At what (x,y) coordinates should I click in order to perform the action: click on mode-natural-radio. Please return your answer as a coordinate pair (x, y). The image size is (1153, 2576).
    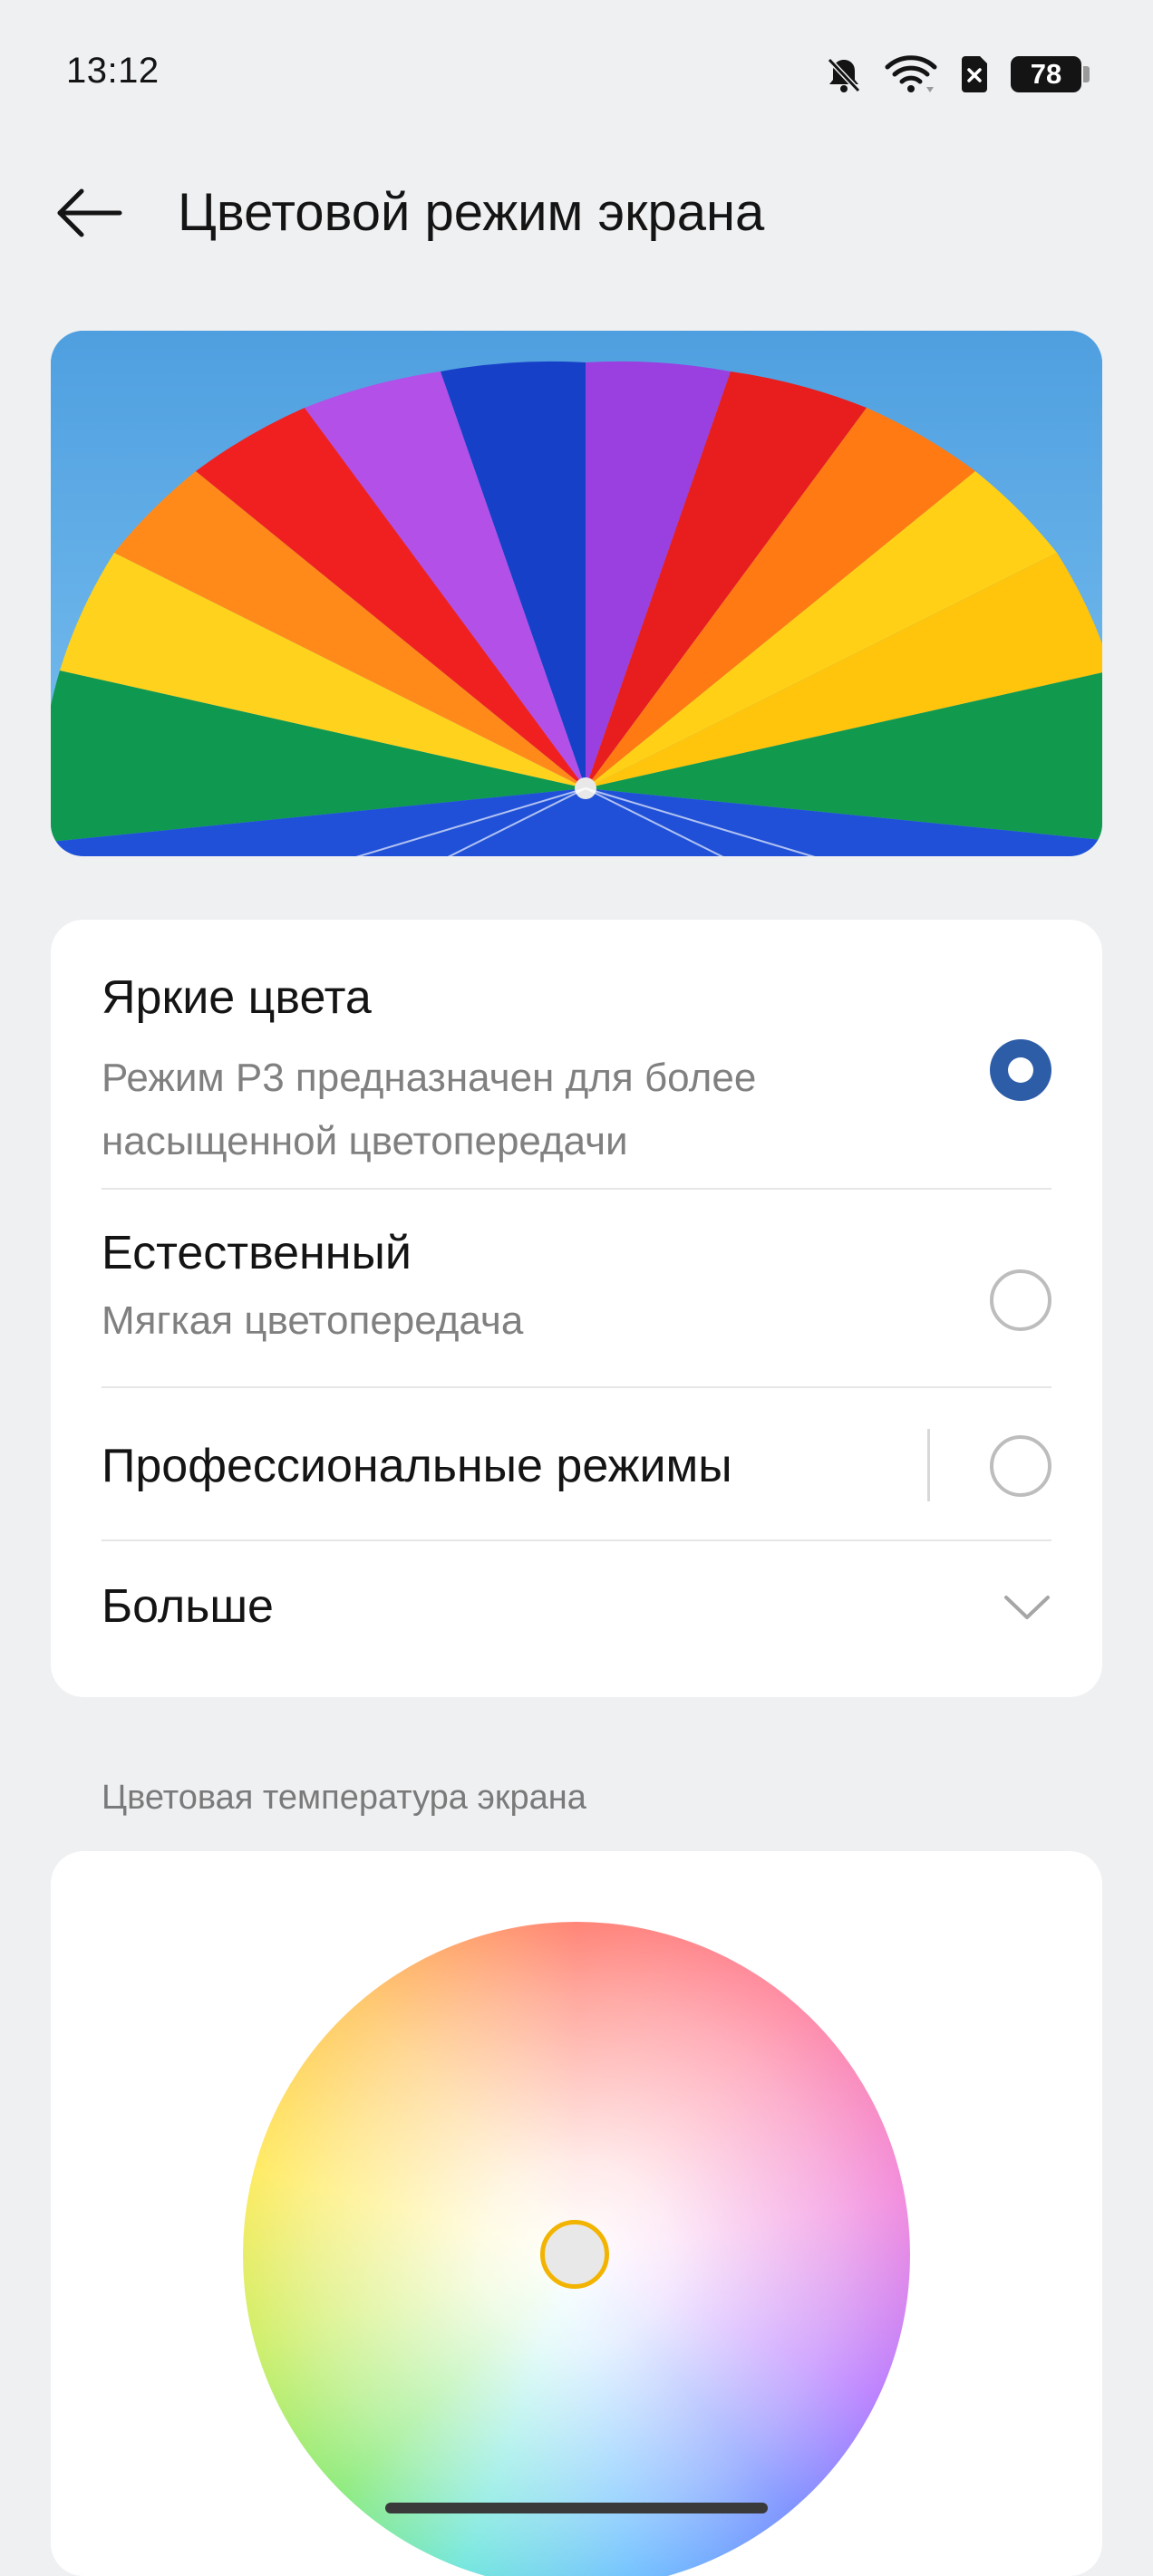
    Looking at the image, I should click on (1020, 1300).